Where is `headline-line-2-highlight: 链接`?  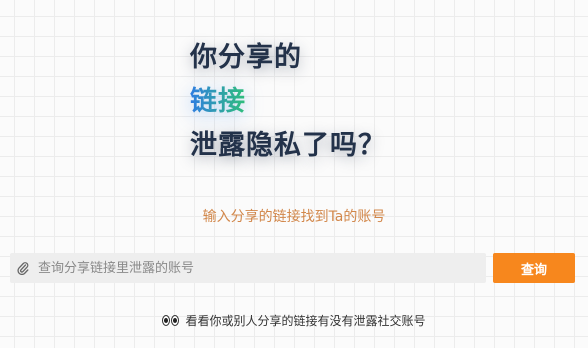
headline-line-2-highlight: 链接 is located at coordinates (218, 102).